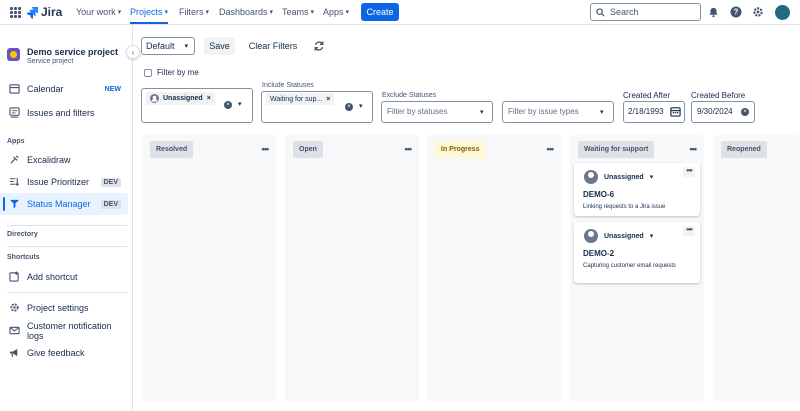 This screenshot has width=800, height=411. I want to click on directory-heading: Directory, so click(22, 234).